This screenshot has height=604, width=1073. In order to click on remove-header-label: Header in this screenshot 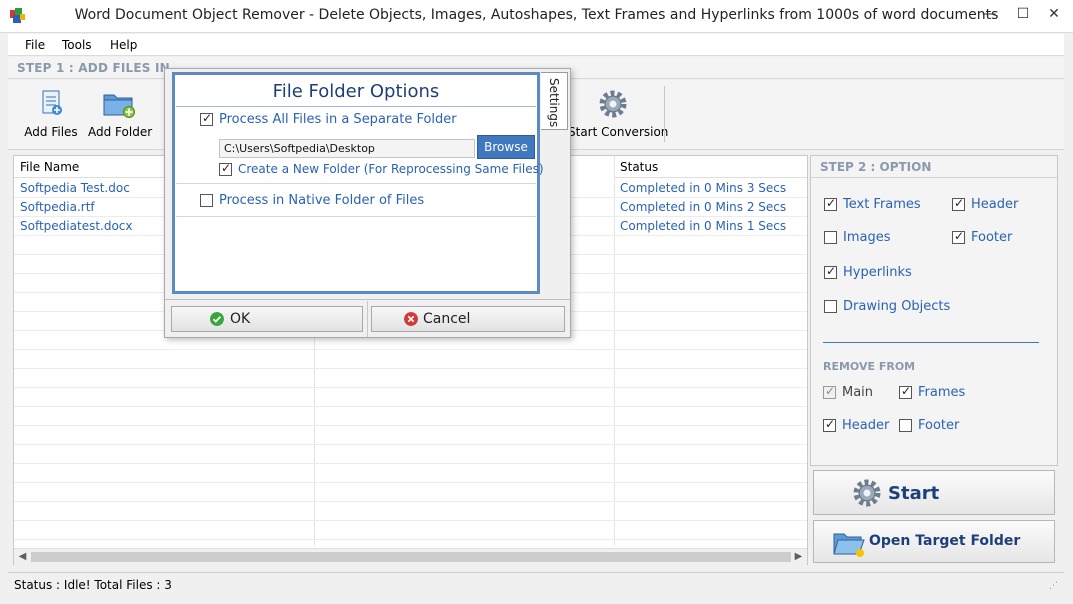, I will do `click(866, 425)`.